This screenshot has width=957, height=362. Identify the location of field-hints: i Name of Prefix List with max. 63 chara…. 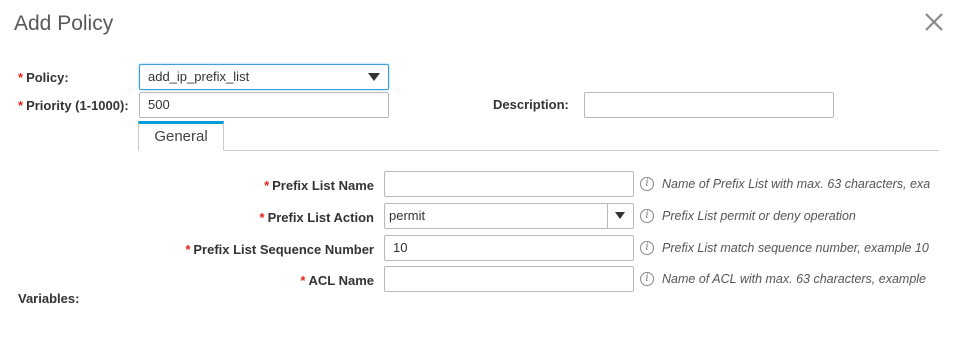
(787, 233).